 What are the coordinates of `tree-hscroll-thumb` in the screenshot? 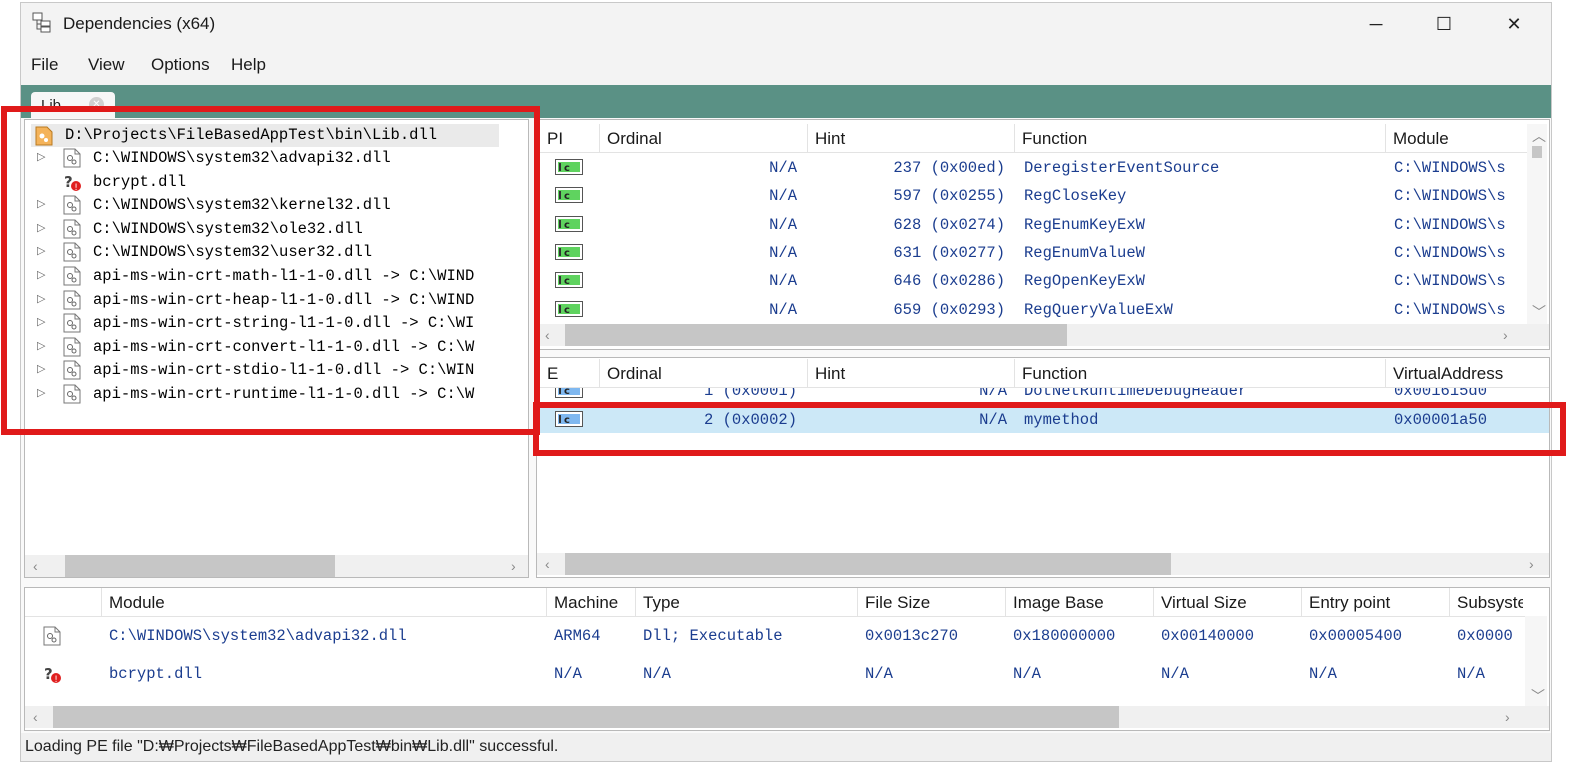 It's located at (200, 566).